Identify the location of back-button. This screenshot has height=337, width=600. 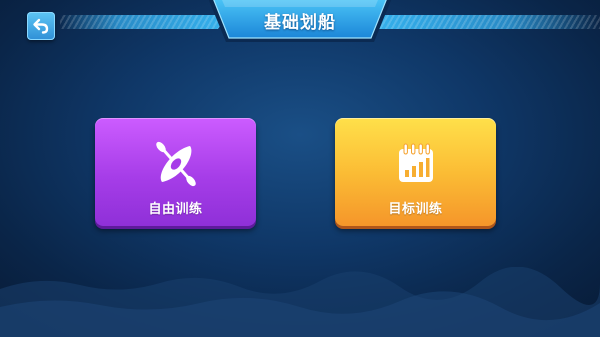
(41, 26).